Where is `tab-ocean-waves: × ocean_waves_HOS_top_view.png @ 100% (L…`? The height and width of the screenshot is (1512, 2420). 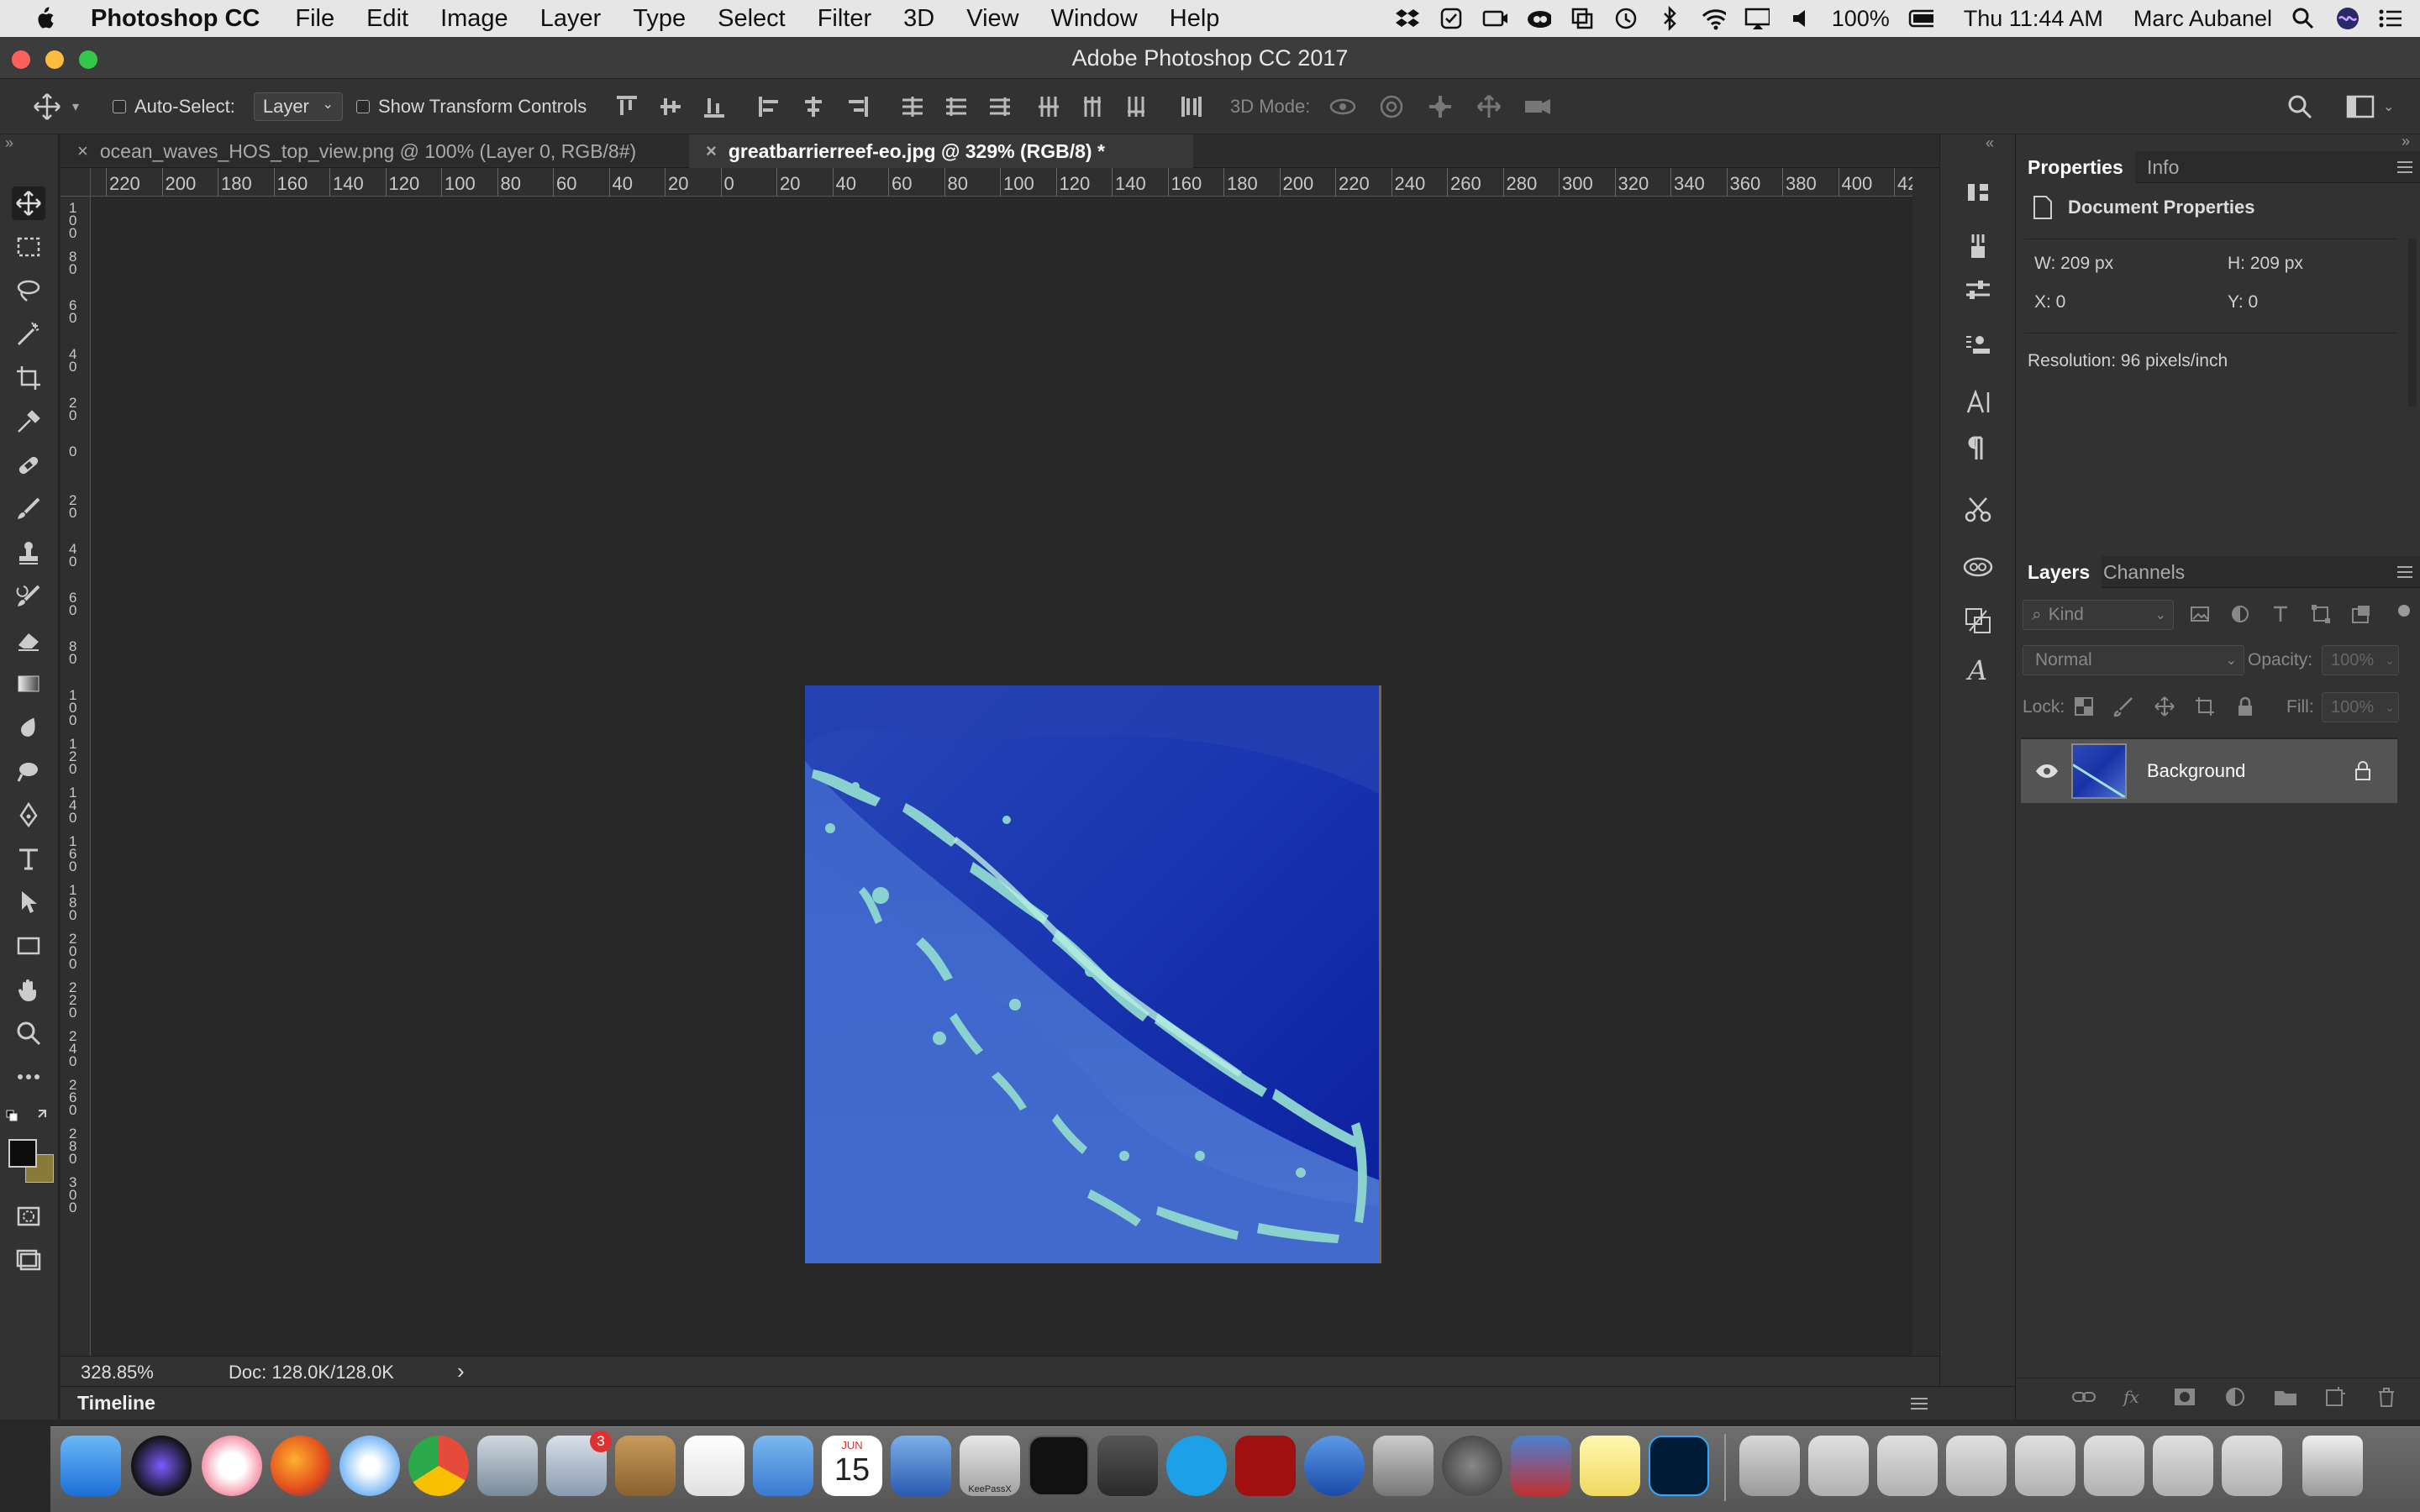 tab-ocean-waves: × ocean_waves_HOS_top_view.png @ 100% (L… is located at coordinates (374, 151).